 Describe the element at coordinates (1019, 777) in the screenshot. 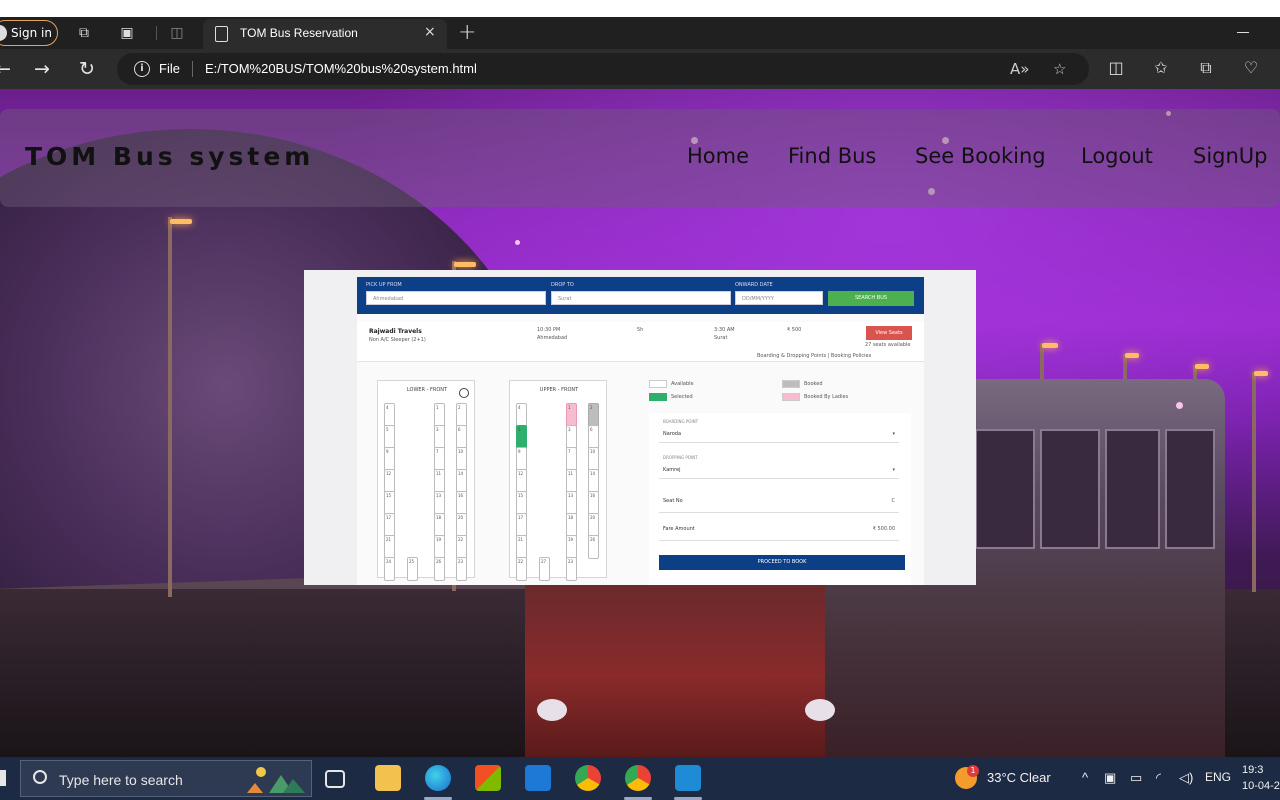

I see `weather-text: 33°C Clear` at that location.